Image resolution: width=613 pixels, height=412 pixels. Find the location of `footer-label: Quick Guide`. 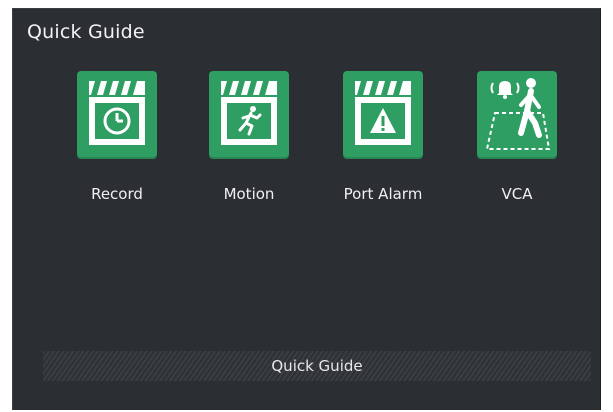

footer-label: Quick Guide is located at coordinates (317, 366).